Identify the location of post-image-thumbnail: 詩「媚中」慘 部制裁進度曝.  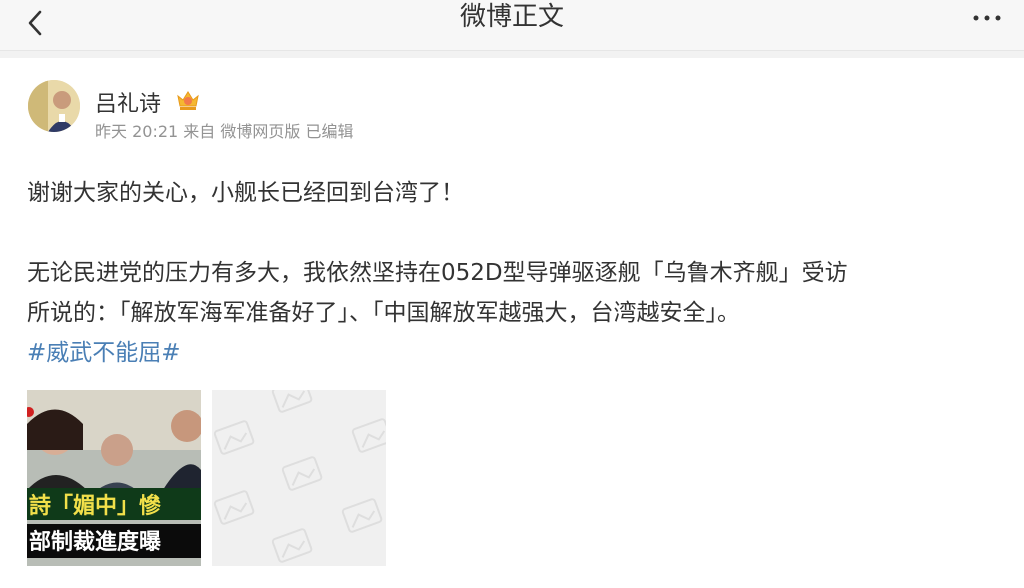
(114, 478).